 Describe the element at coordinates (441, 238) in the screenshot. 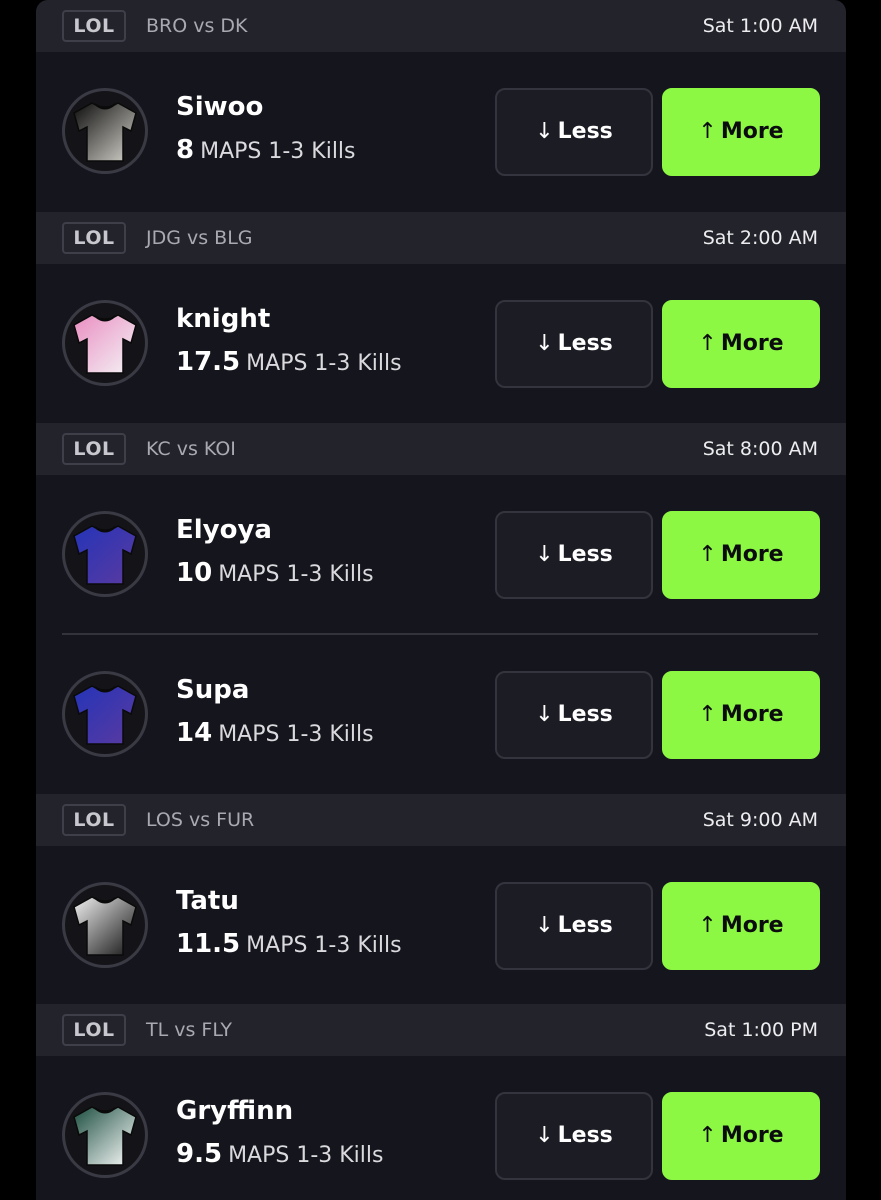

I see `match-header: LOL JDG vs BLG Sat 2:00 AM` at that location.